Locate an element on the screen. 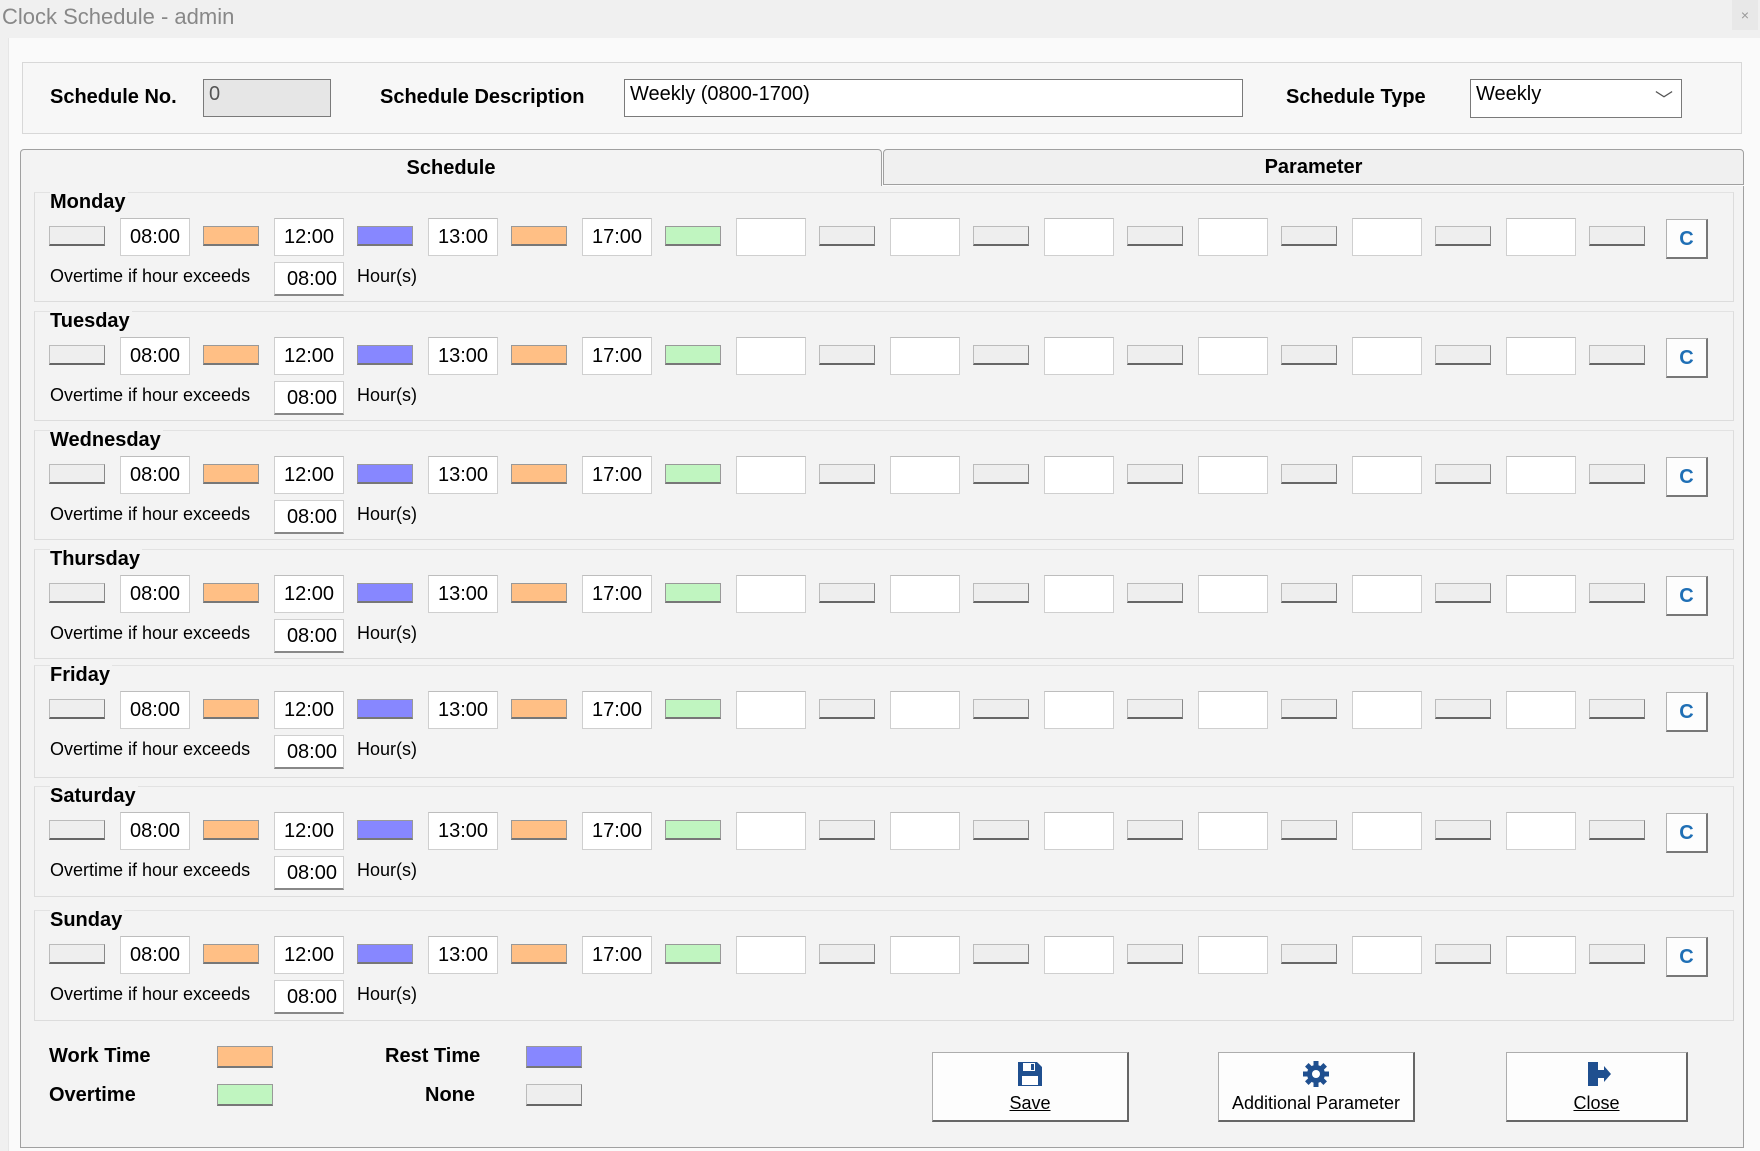 The image size is (1760, 1151). save-button: Save is located at coordinates (1030, 1087).